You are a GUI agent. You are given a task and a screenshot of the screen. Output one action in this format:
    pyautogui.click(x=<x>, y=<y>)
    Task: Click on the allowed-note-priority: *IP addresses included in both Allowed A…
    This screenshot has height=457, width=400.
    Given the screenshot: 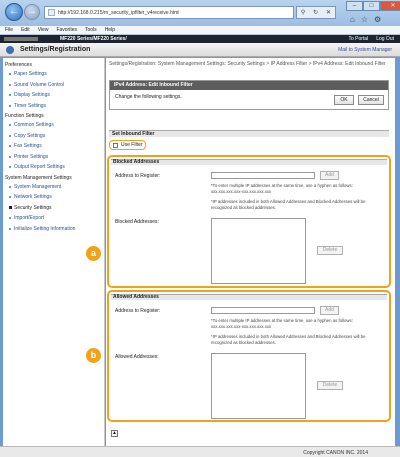 What is the action you would take?
    pyautogui.click(x=288, y=339)
    